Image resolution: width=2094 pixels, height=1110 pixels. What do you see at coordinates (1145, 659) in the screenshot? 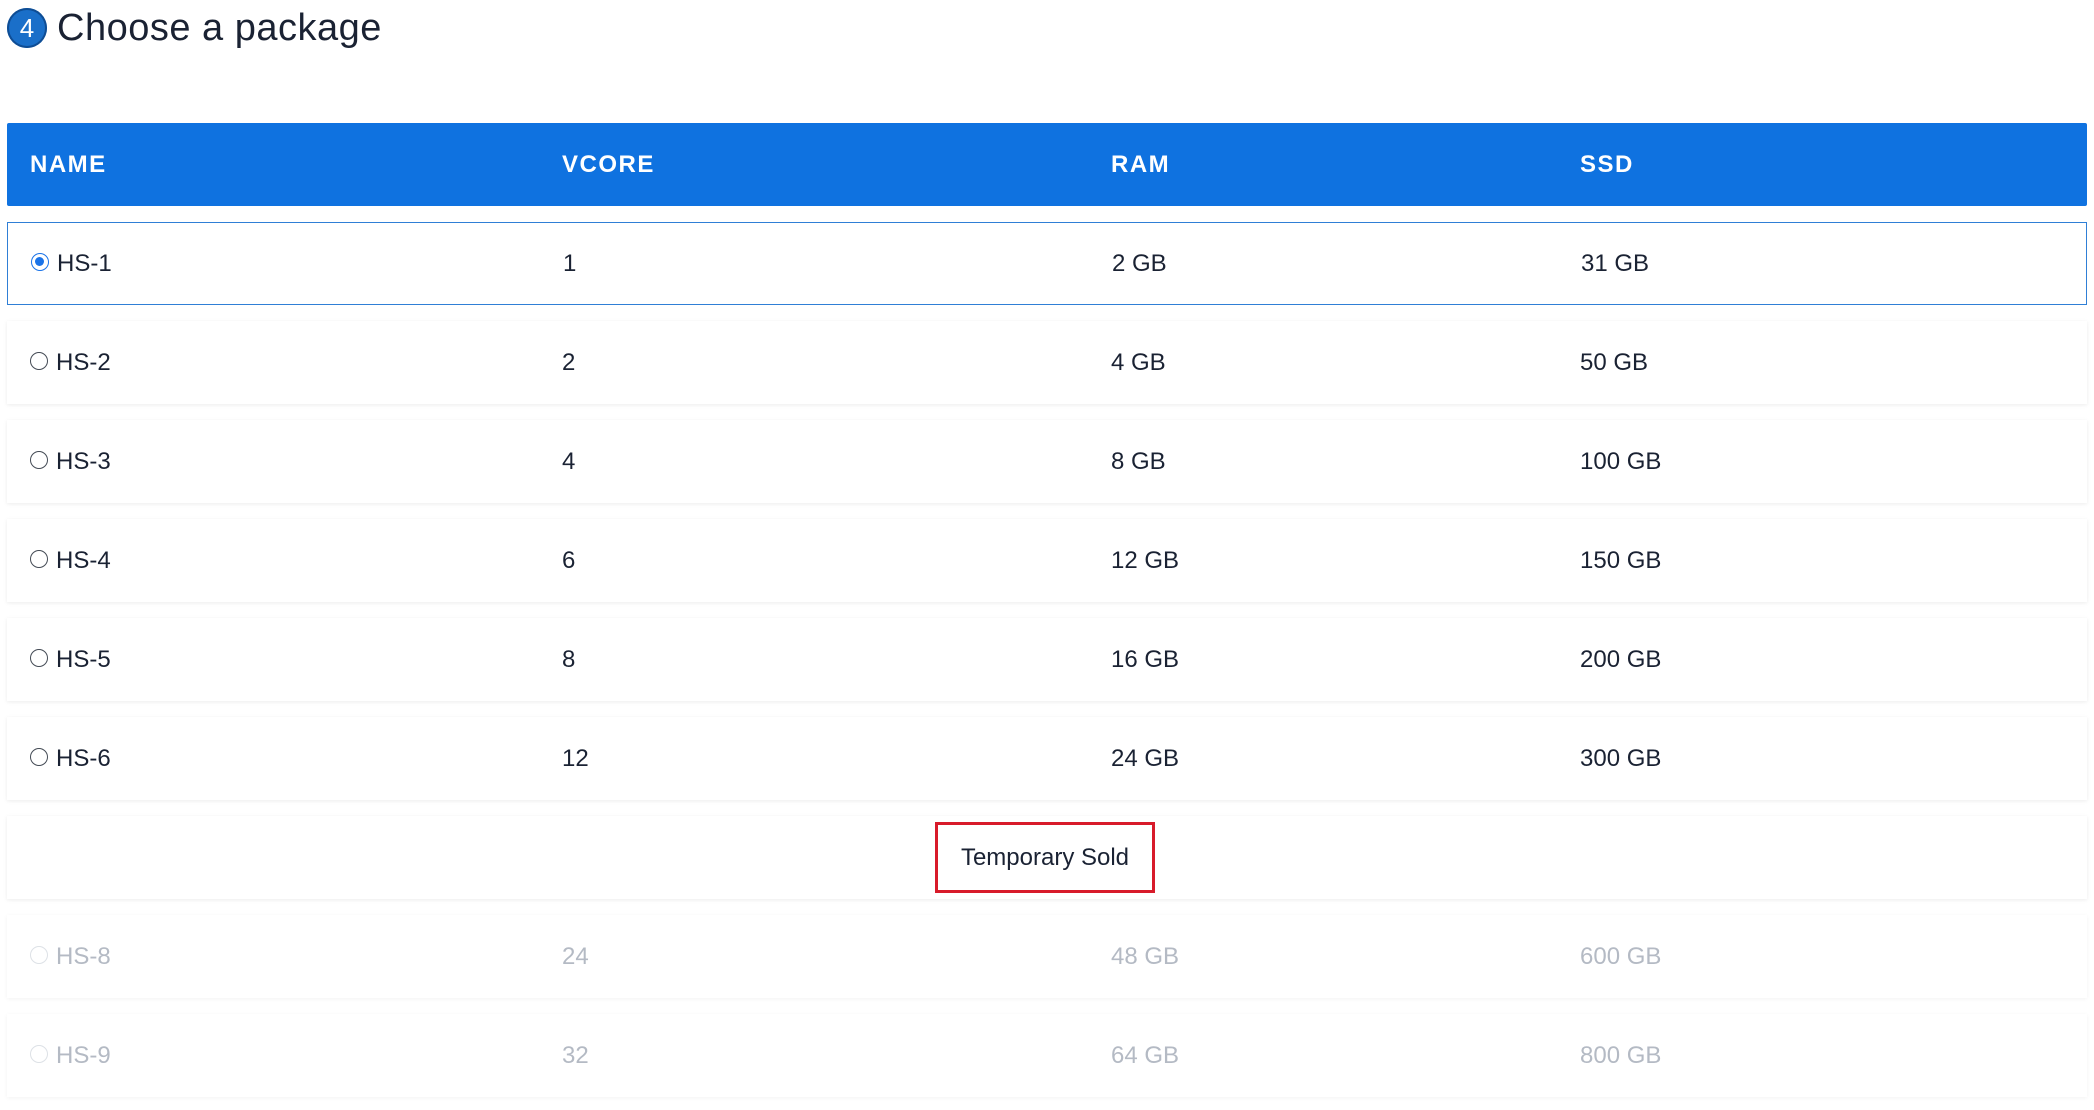
I see `package-ram: 16 GB` at bounding box center [1145, 659].